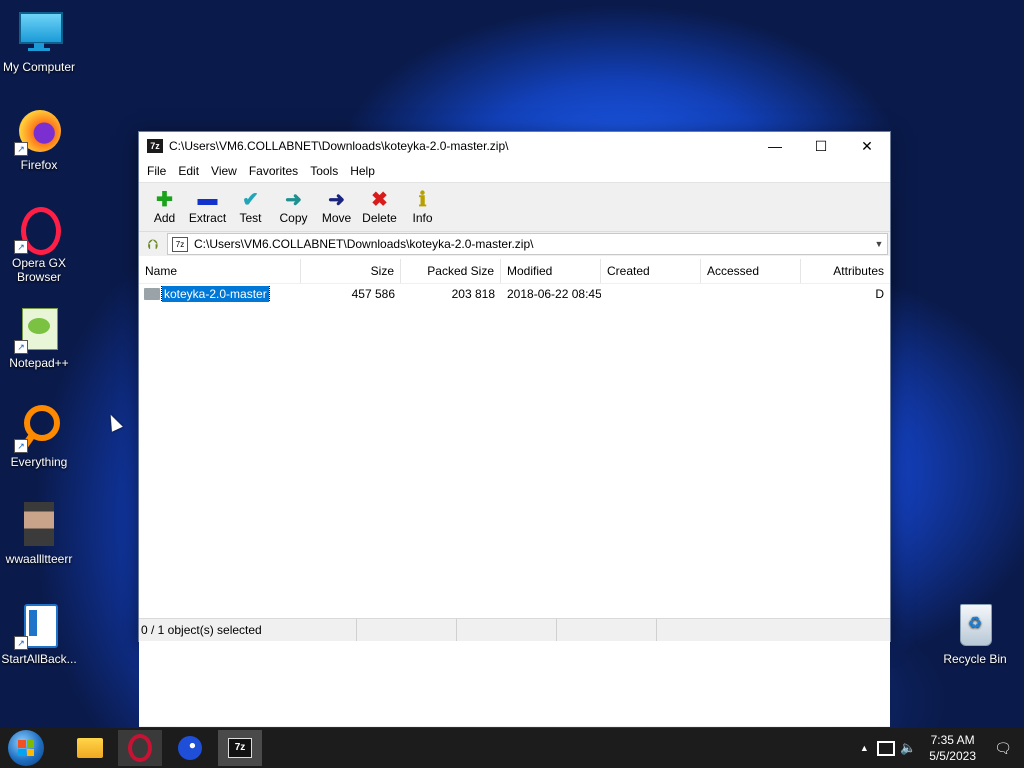  What do you see at coordinates (38, 429) in the screenshot?
I see `everything-search-icon: ↗` at bounding box center [38, 429].